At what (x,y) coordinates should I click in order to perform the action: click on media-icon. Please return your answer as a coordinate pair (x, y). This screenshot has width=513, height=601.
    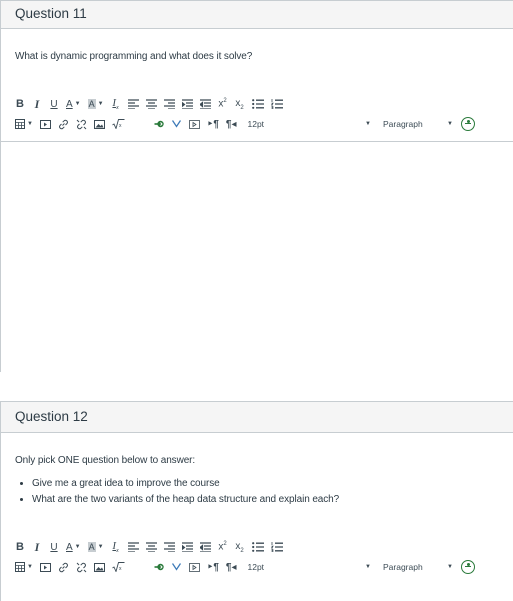
    Looking at the image, I should click on (45, 567).